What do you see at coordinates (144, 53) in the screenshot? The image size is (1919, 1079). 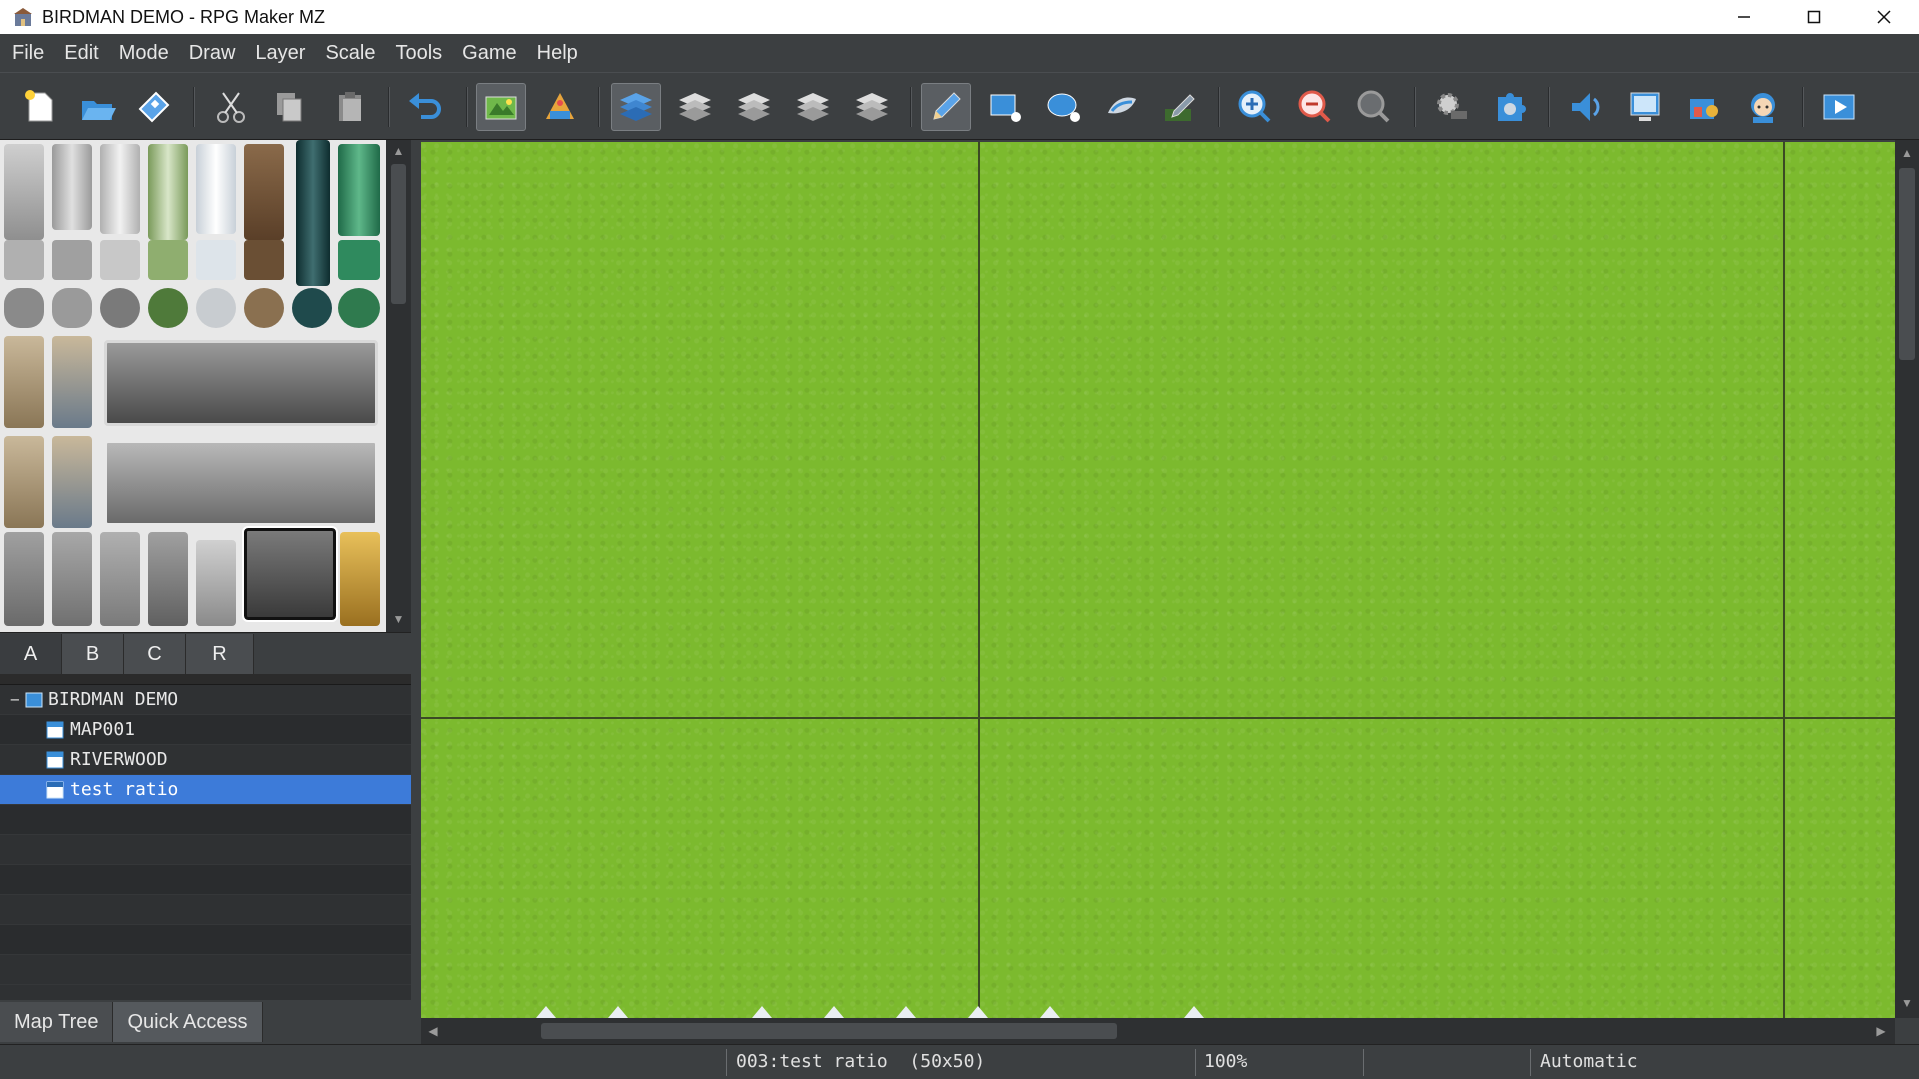 I see `menu-mode: Mode` at bounding box center [144, 53].